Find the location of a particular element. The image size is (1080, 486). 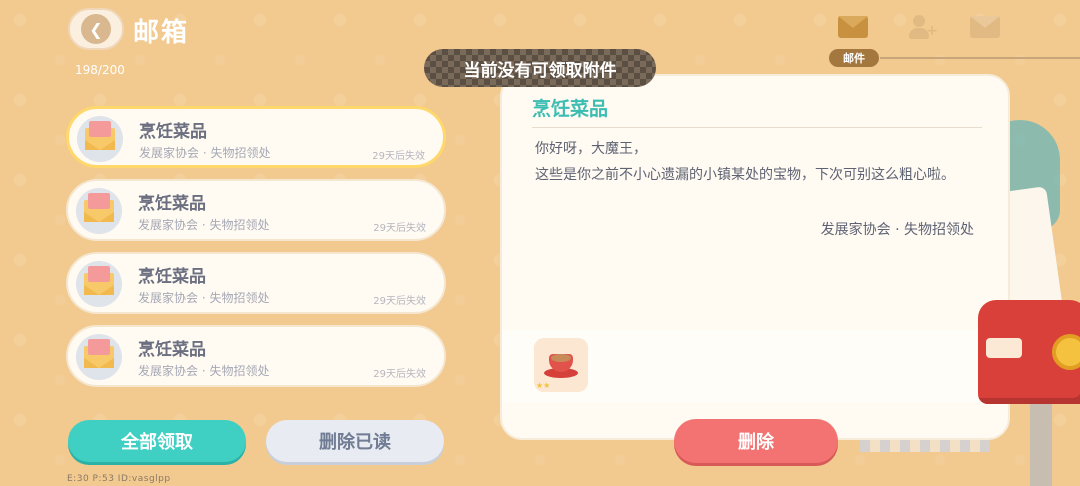

add-friend-tab: + is located at coordinates (920, 27).